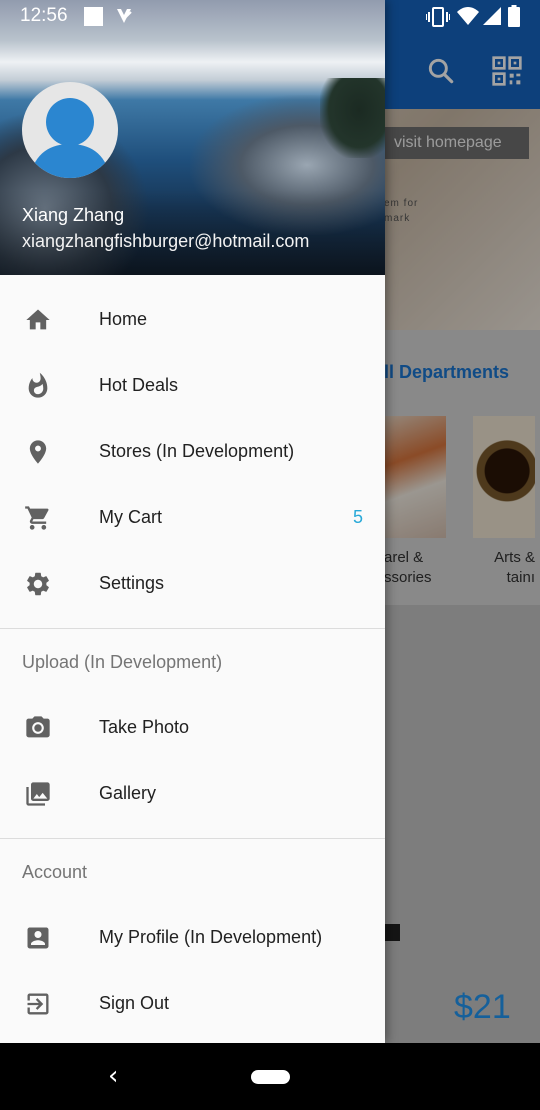 The width and height of the screenshot is (540, 1110). What do you see at coordinates (438, 17) in the screenshot?
I see `vibrate-icon` at bounding box center [438, 17].